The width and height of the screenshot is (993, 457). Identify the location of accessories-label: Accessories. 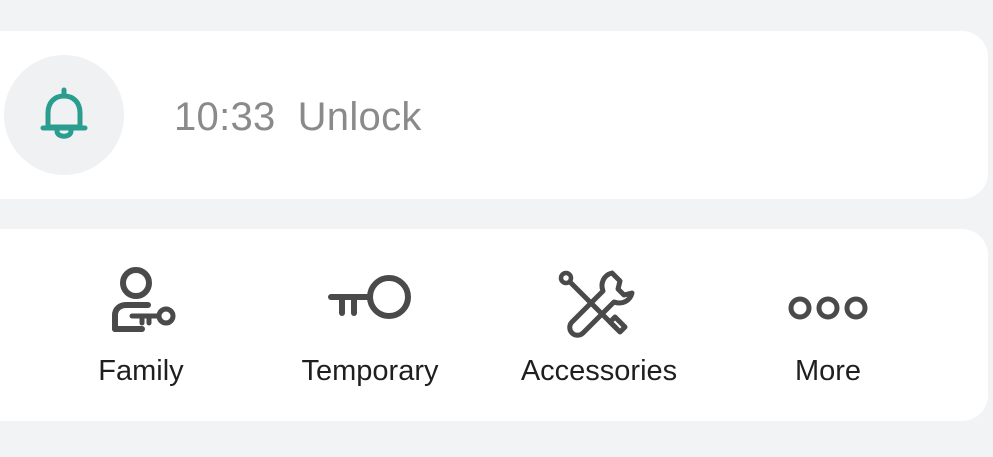
(599, 371).